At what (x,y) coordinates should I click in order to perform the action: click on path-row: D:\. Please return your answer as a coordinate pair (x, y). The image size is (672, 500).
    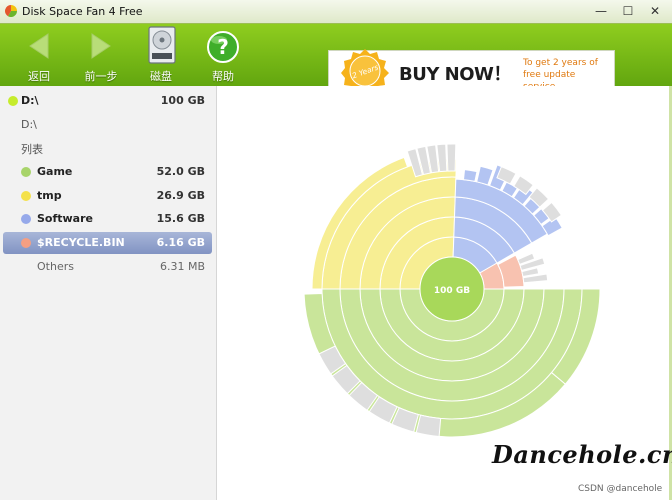
    Looking at the image, I should click on (107, 125).